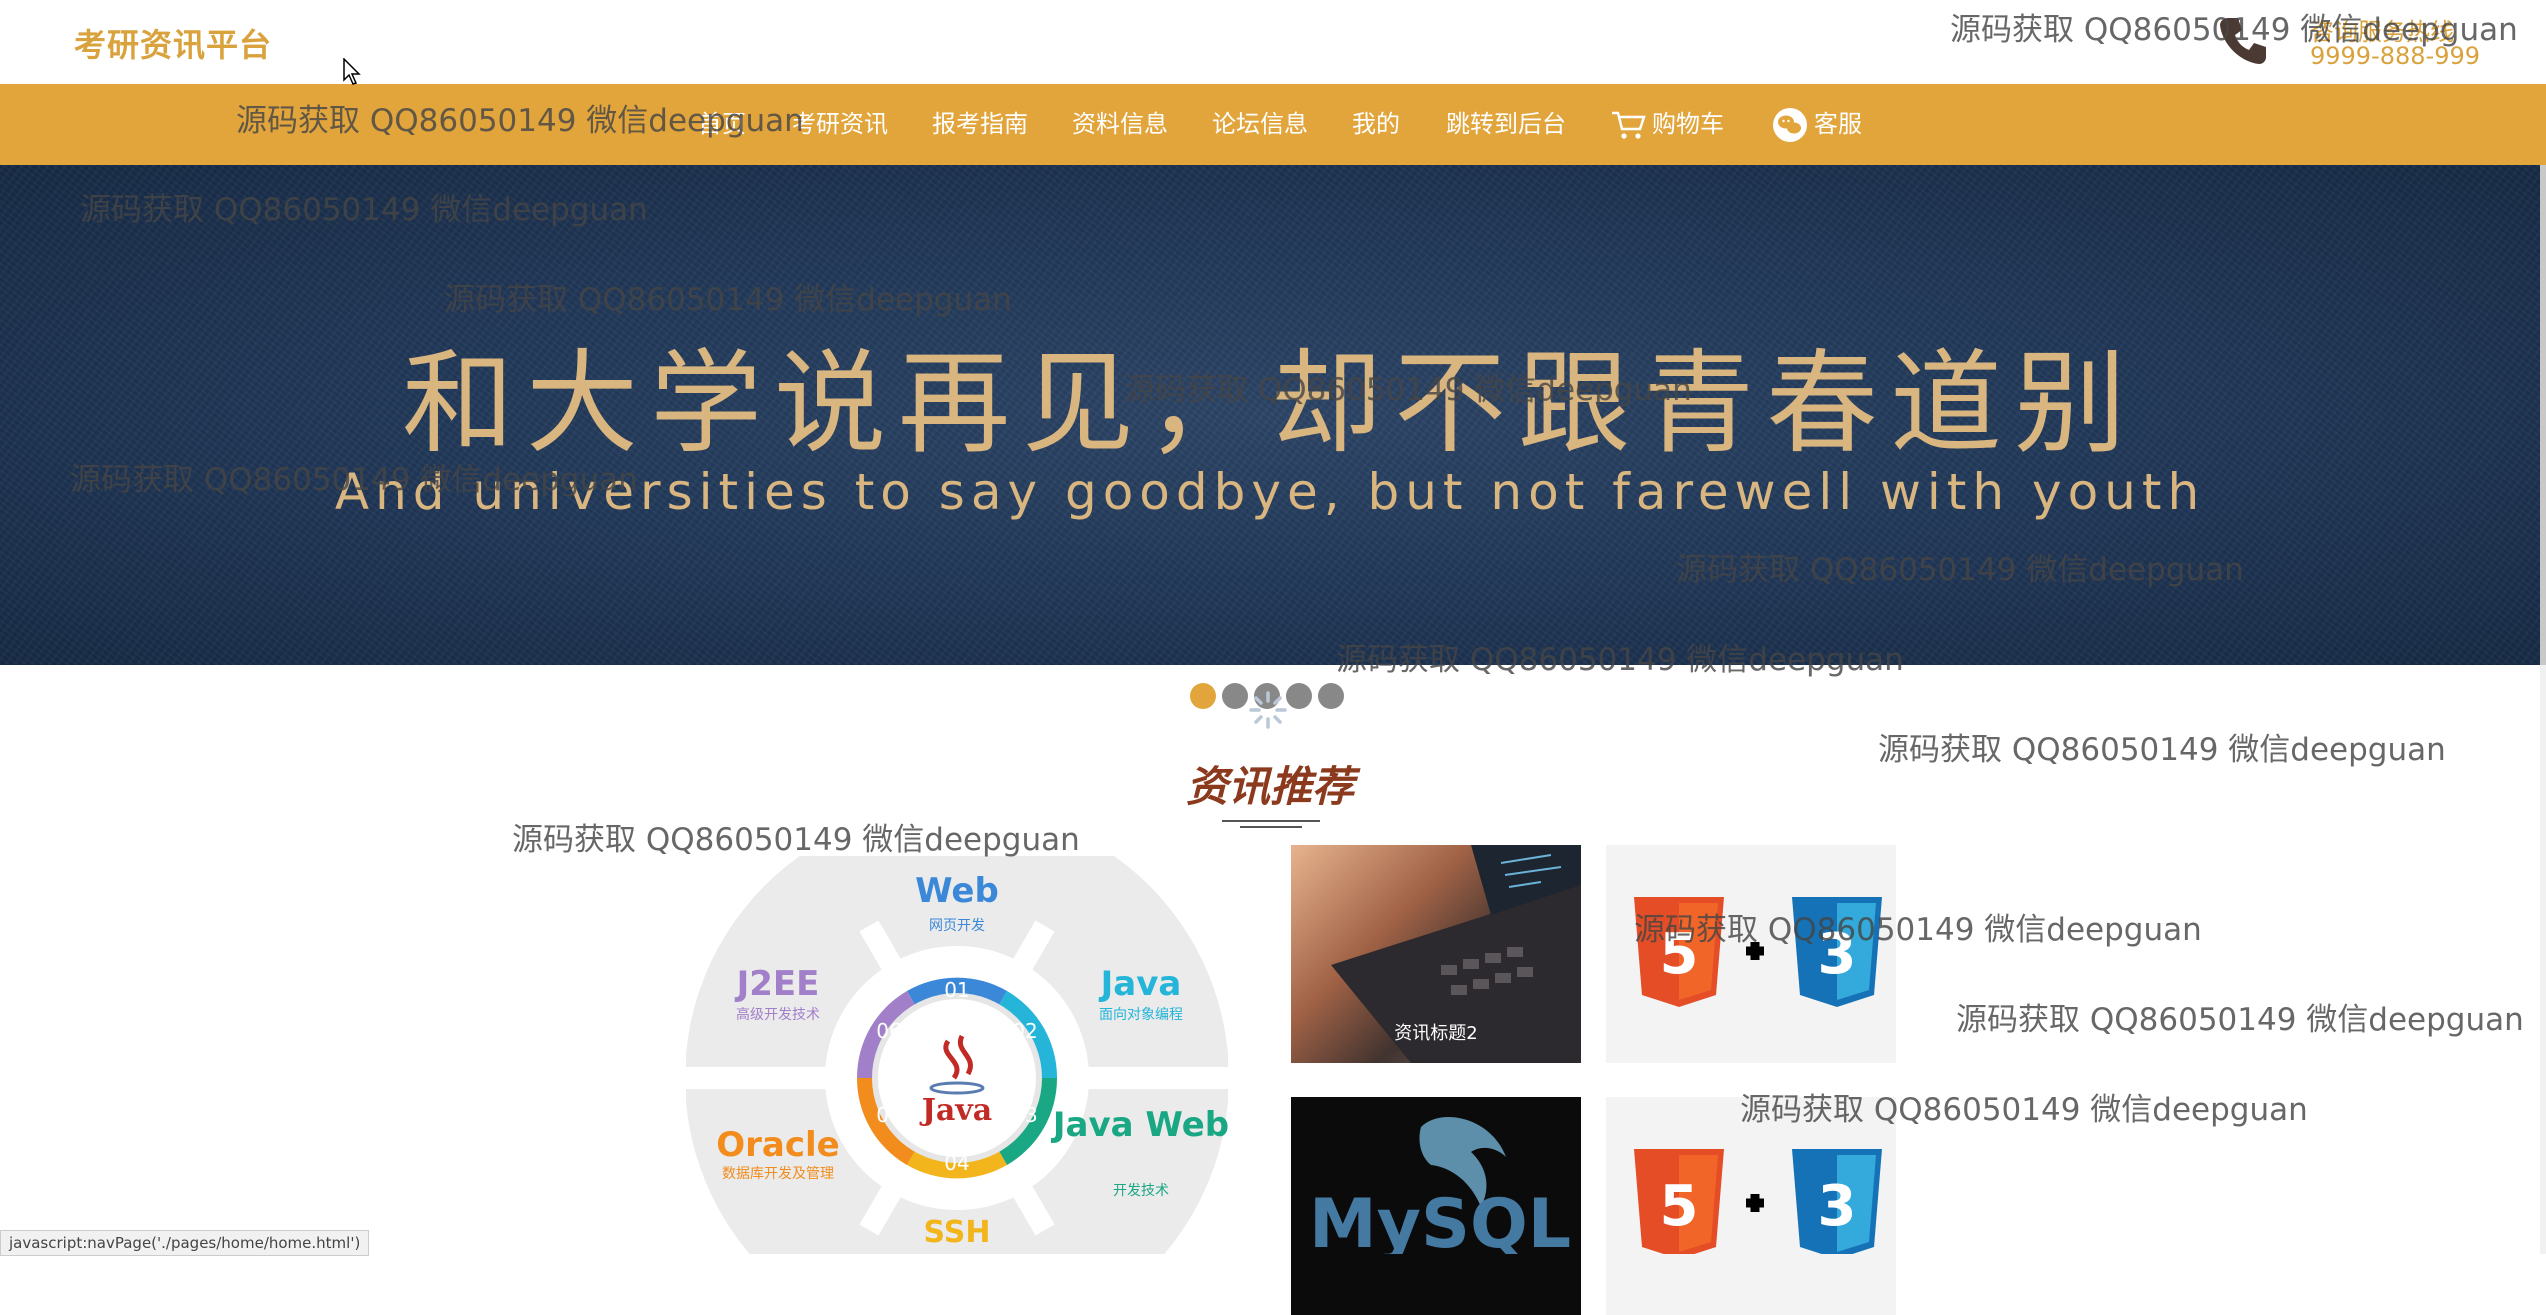  What do you see at coordinates (1139, 1125) in the screenshot?
I see `wheel-segment-title-3: Java Web` at bounding box center [1139, 1125].